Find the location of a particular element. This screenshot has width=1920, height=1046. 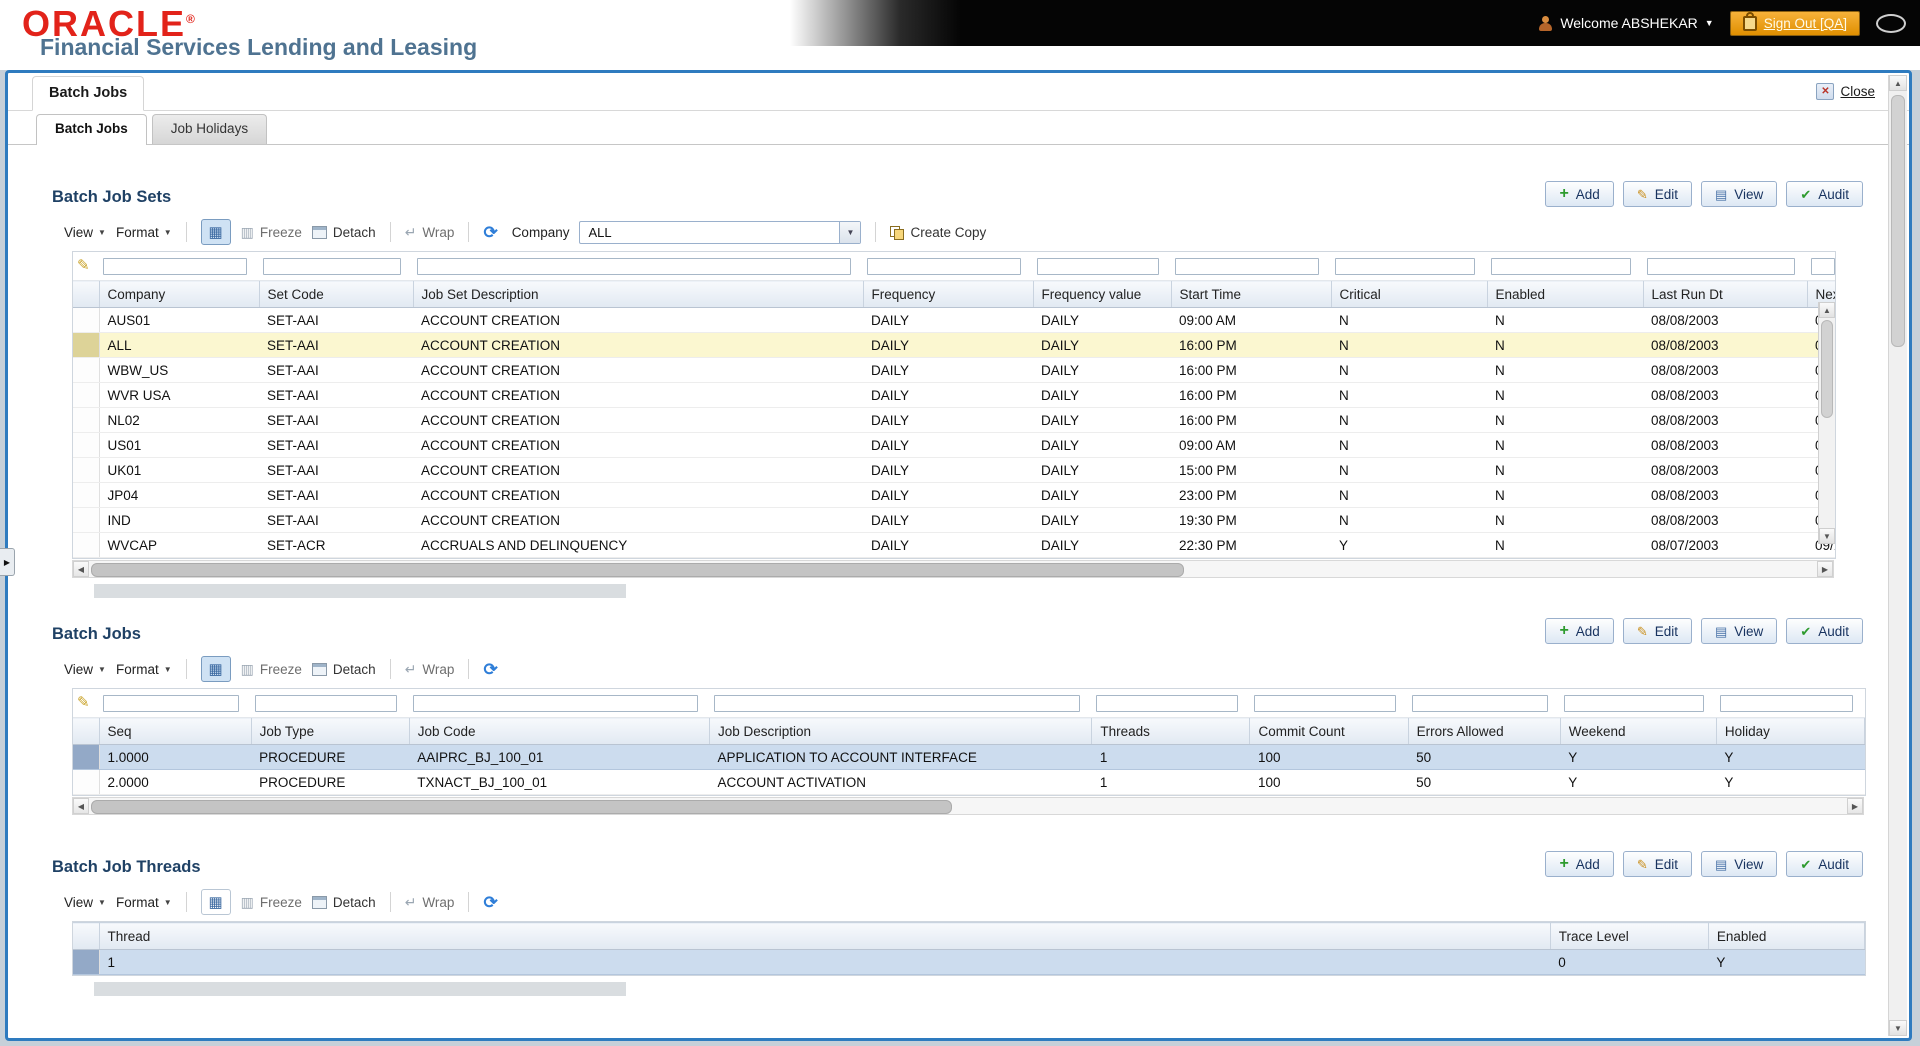

column-header: Commit Count is located at coordinates (1329, 731).